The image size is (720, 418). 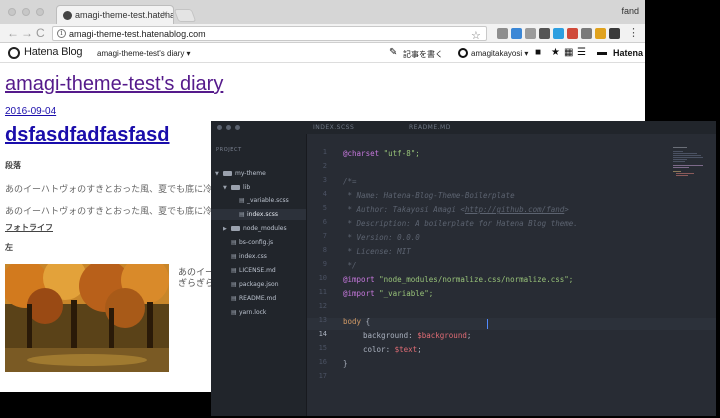 What do you see at coordinates (40, 33) in the screenshot?
I see `reload-icon: C` at bounding box center [40, 33].